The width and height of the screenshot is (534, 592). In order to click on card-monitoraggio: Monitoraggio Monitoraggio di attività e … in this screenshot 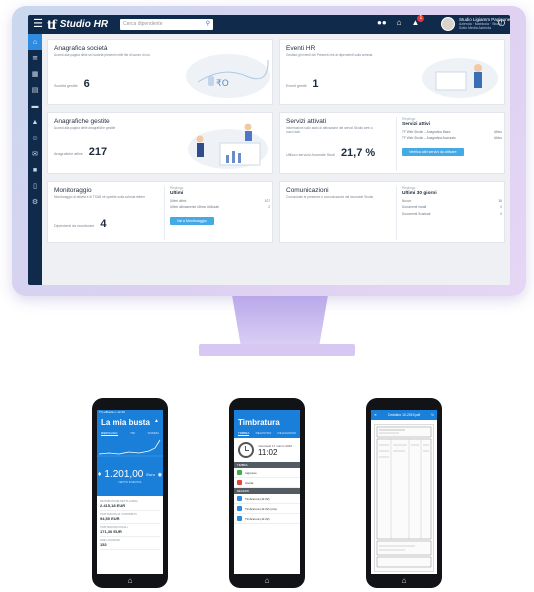, I will do `click(160, 212)`.